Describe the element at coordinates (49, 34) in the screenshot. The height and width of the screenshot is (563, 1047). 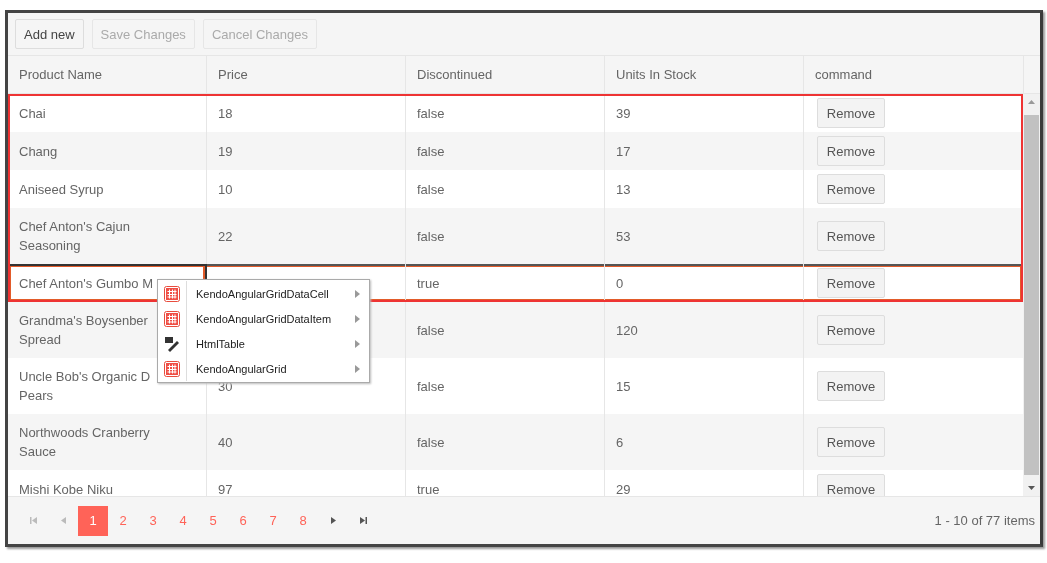
I see `toolbar-button: Add new` at that location.